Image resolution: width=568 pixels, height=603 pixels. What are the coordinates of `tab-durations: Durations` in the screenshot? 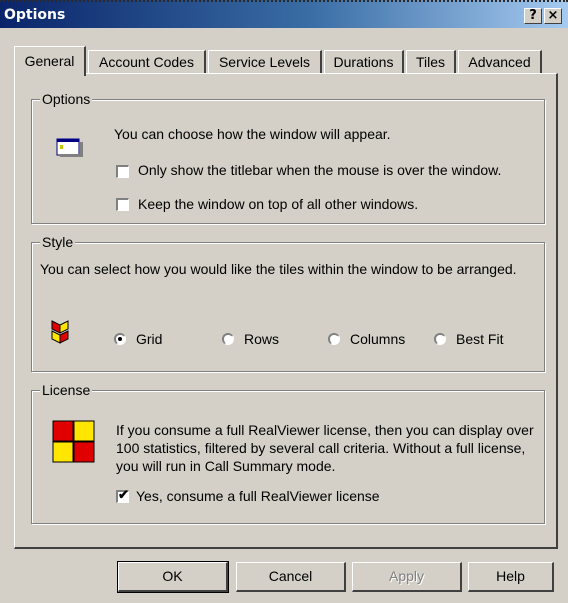 It's located at (364, 62).